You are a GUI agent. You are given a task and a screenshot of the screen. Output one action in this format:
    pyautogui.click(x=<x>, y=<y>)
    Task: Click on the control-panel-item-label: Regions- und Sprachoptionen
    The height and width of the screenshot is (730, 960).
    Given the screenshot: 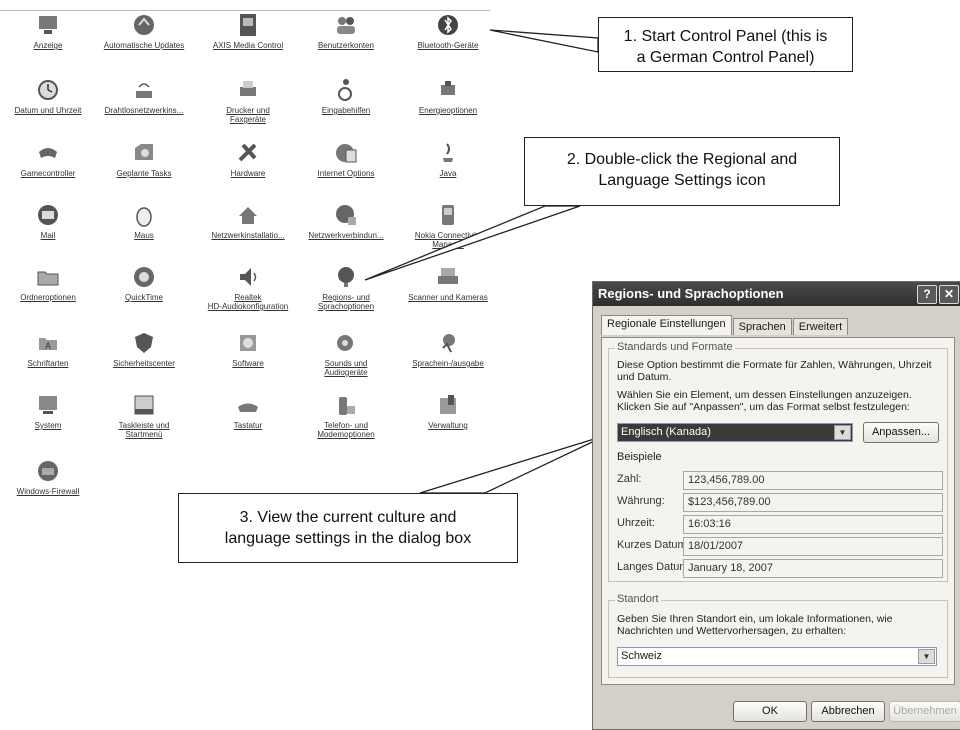 What is the action you would take?
    pyautogui.click(x=346, y=302)
    